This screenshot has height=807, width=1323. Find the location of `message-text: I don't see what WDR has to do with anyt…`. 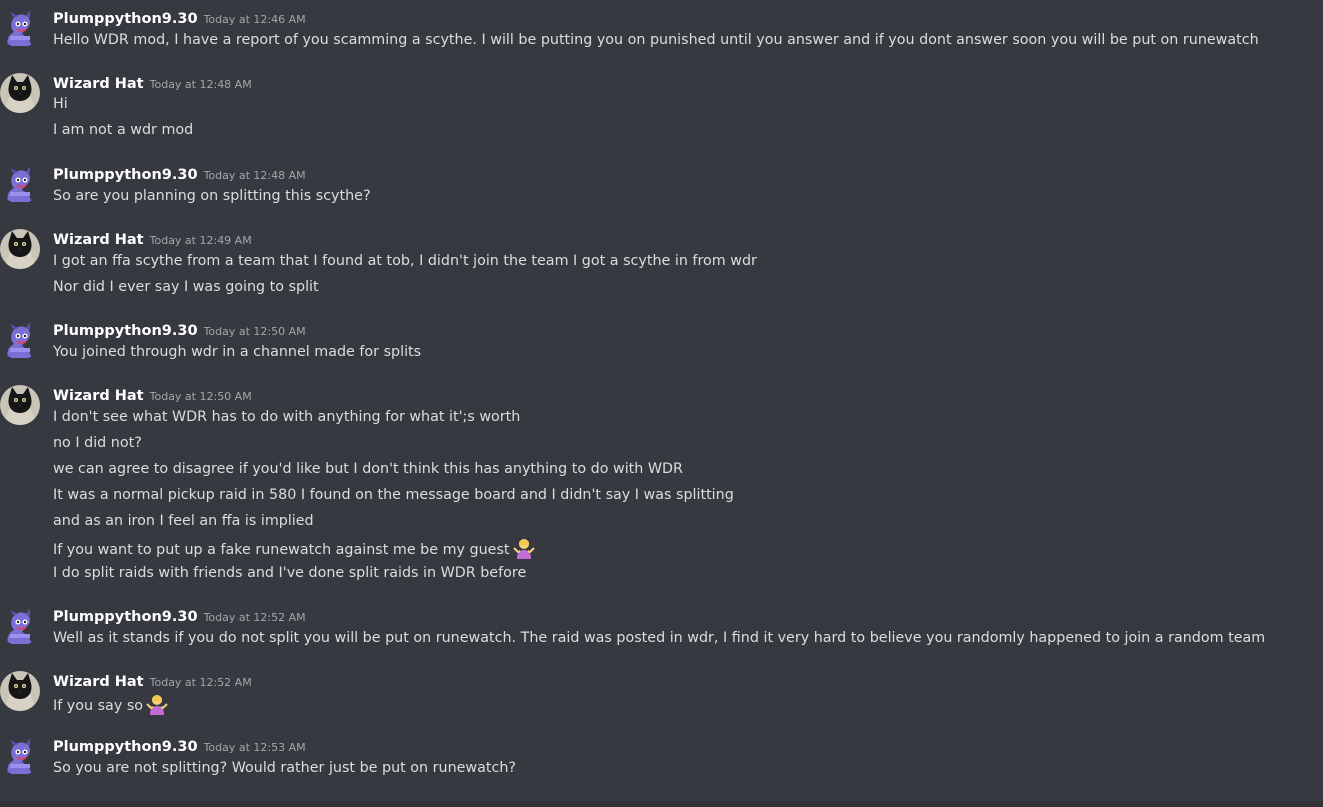

message-text: I don't see what WDR has to do with anyt… is located at coordinates (287, 417).